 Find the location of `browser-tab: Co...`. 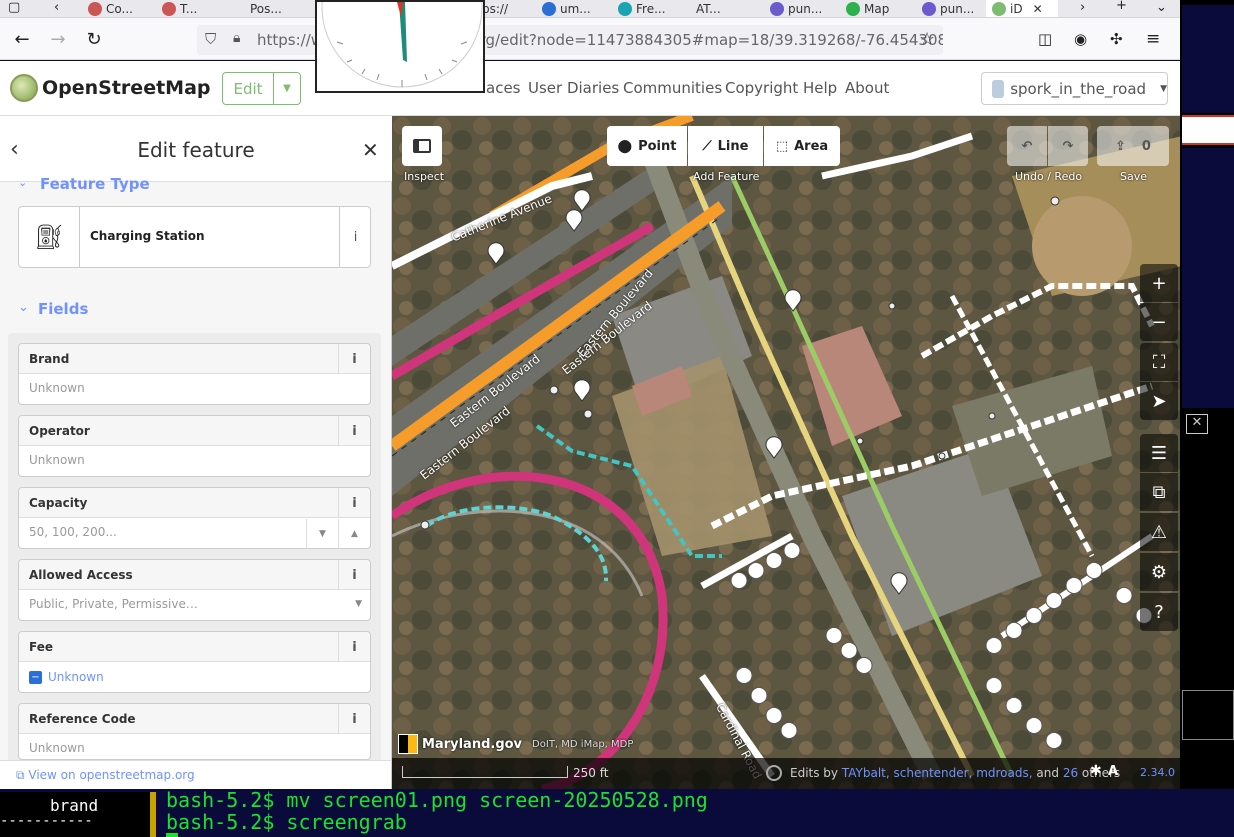

browser-tab: Co... is located at coordinates (118, 8).